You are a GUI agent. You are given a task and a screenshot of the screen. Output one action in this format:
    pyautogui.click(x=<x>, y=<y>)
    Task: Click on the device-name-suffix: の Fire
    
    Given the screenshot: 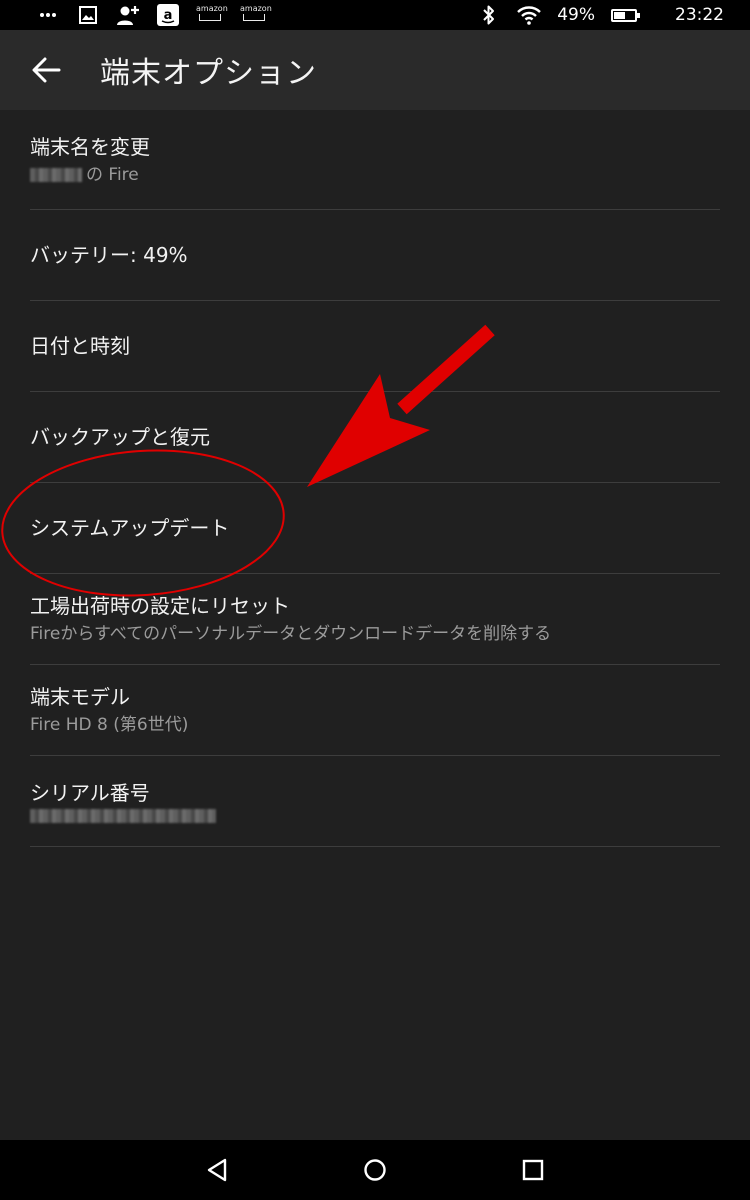 What is the action you would take?
    pyautogui.click(x=112, y=174)
    